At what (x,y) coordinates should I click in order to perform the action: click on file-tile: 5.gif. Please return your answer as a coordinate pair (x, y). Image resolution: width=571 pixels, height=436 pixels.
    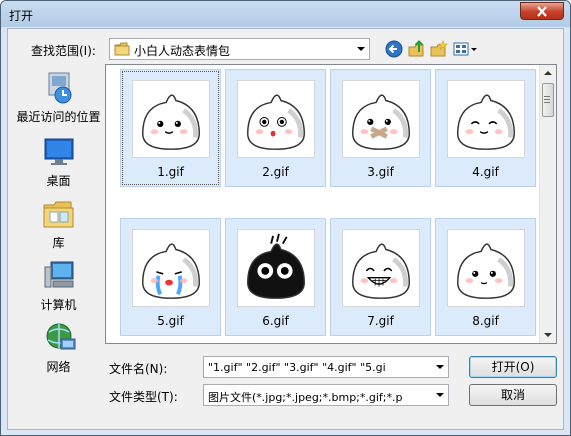
    Looking at the image, I should click on (170, 277).